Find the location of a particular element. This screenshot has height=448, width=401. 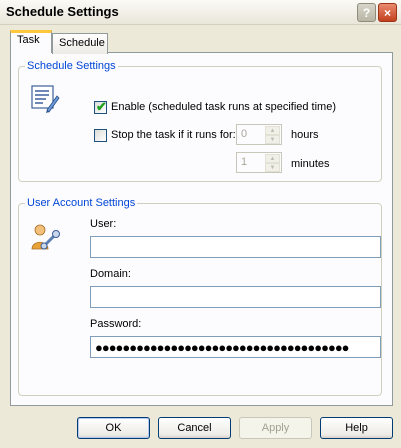

cancel-button: Cancel is located at coordinates (194, 428).